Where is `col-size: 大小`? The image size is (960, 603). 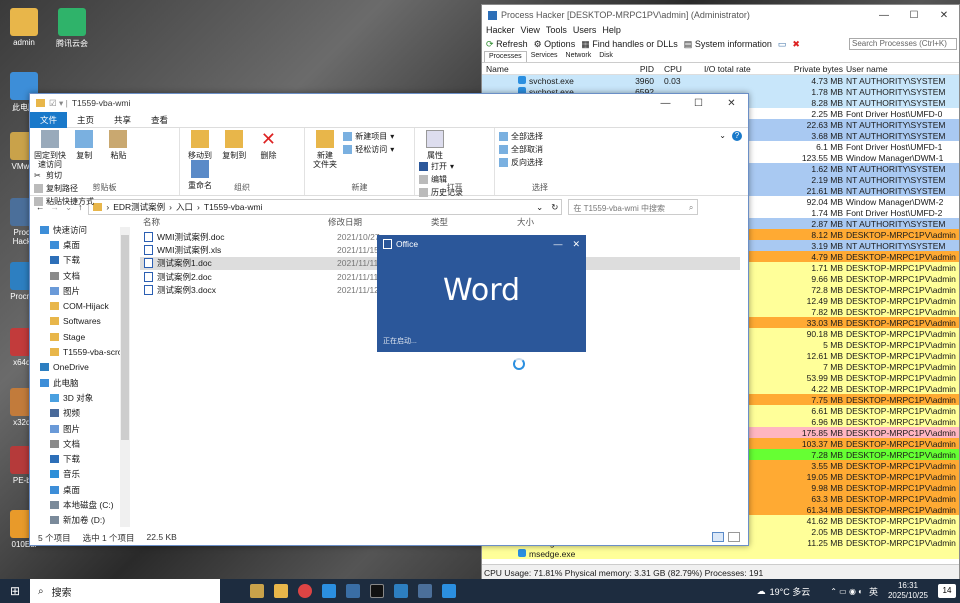
col-size: 大小 is located at coordinates (525, 222).